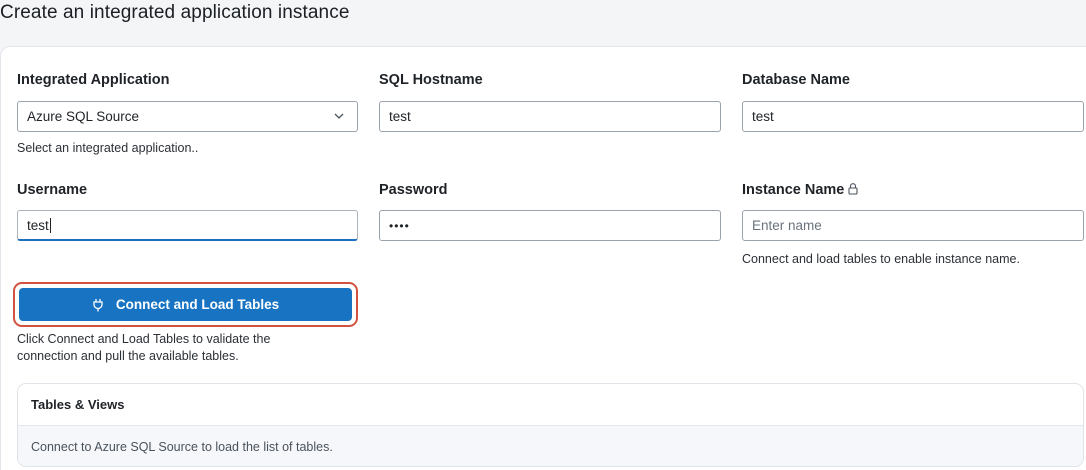 The image size is (1086, 470). I want to click on sql-hostname-label: SQL Hostname, so click(431, 80).